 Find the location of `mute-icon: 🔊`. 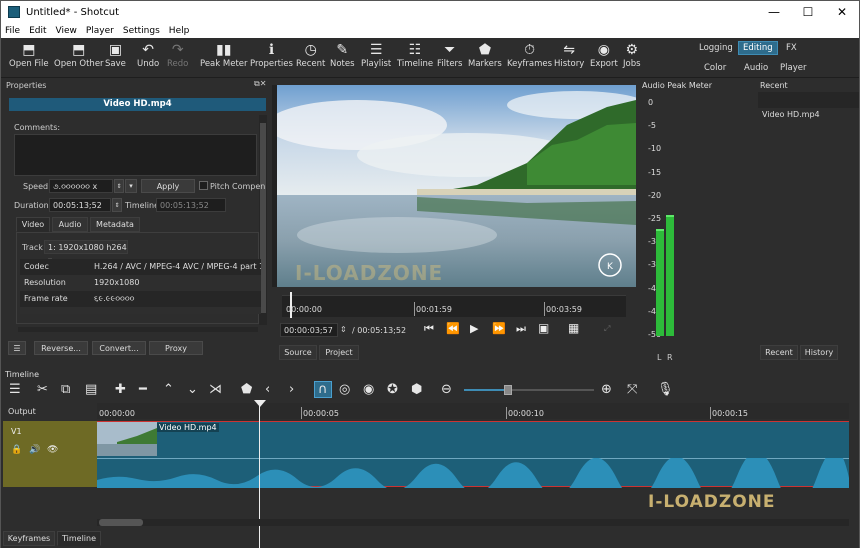

mute-icon: 🔊 is located at coordinates (34, 450).